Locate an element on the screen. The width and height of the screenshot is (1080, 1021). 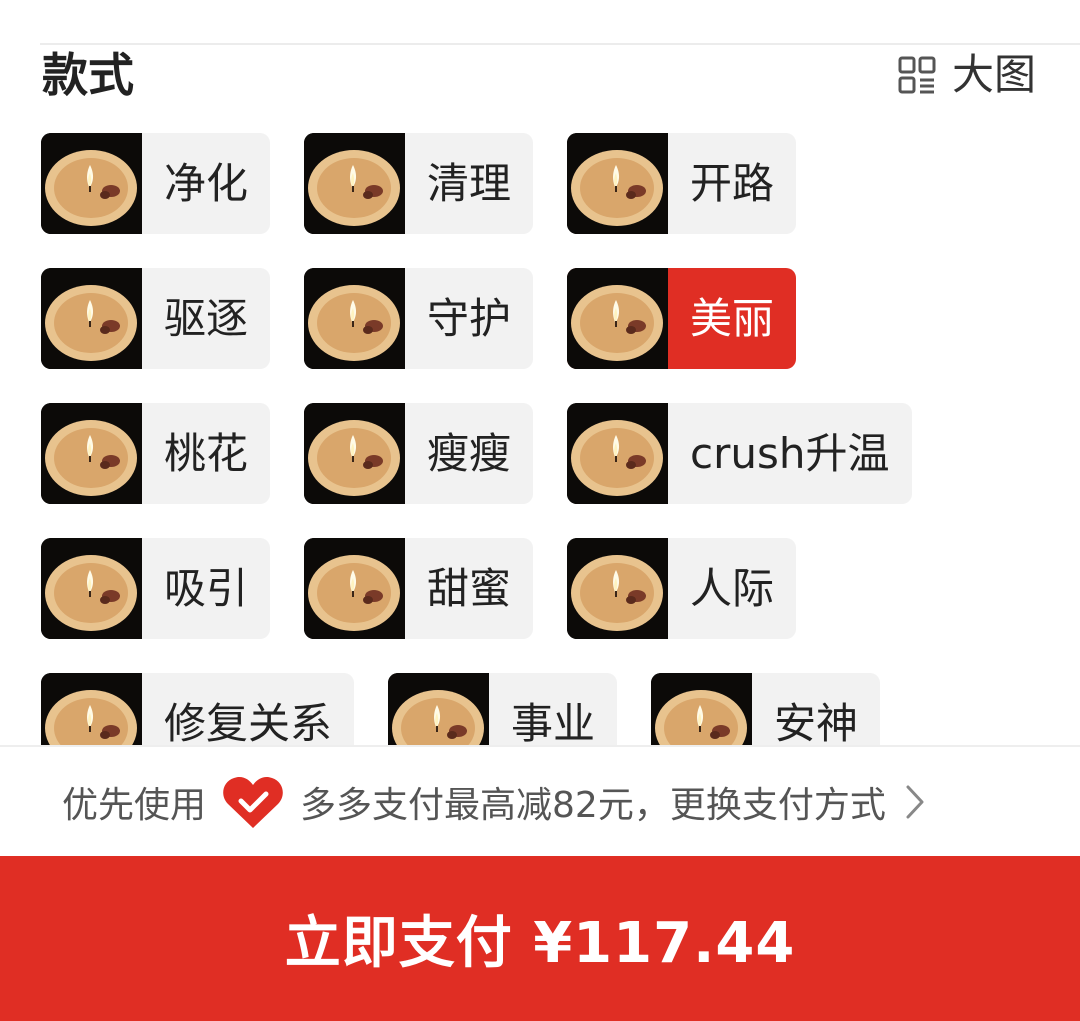
payment-method-notice: 优先使用 多多支付最高减82元，更换支付方式 is located at coordinates (540, 800).